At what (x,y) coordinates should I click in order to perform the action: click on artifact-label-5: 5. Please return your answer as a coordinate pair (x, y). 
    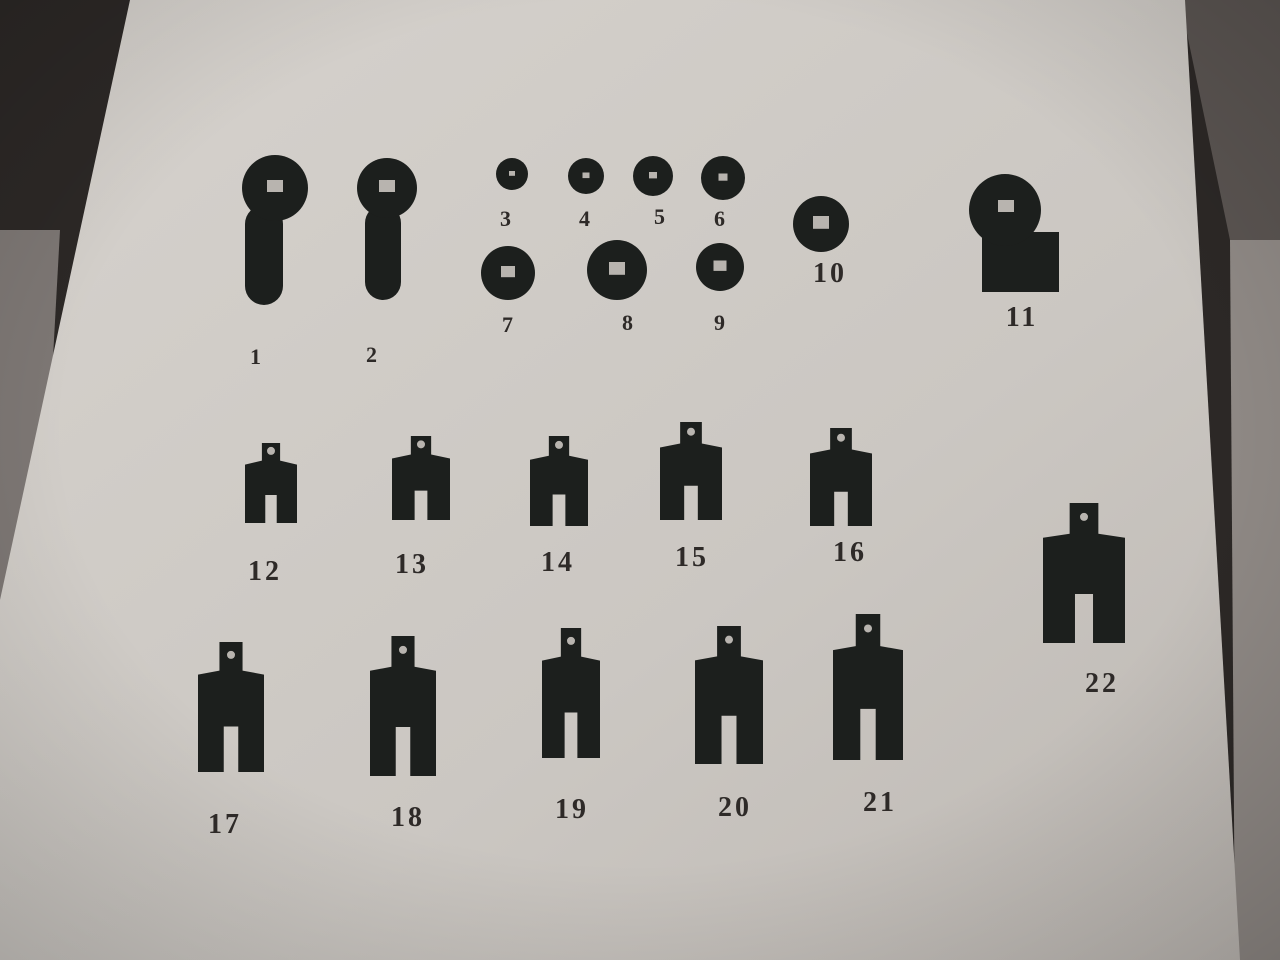
    Looking at the image, I should click on (660, 216).